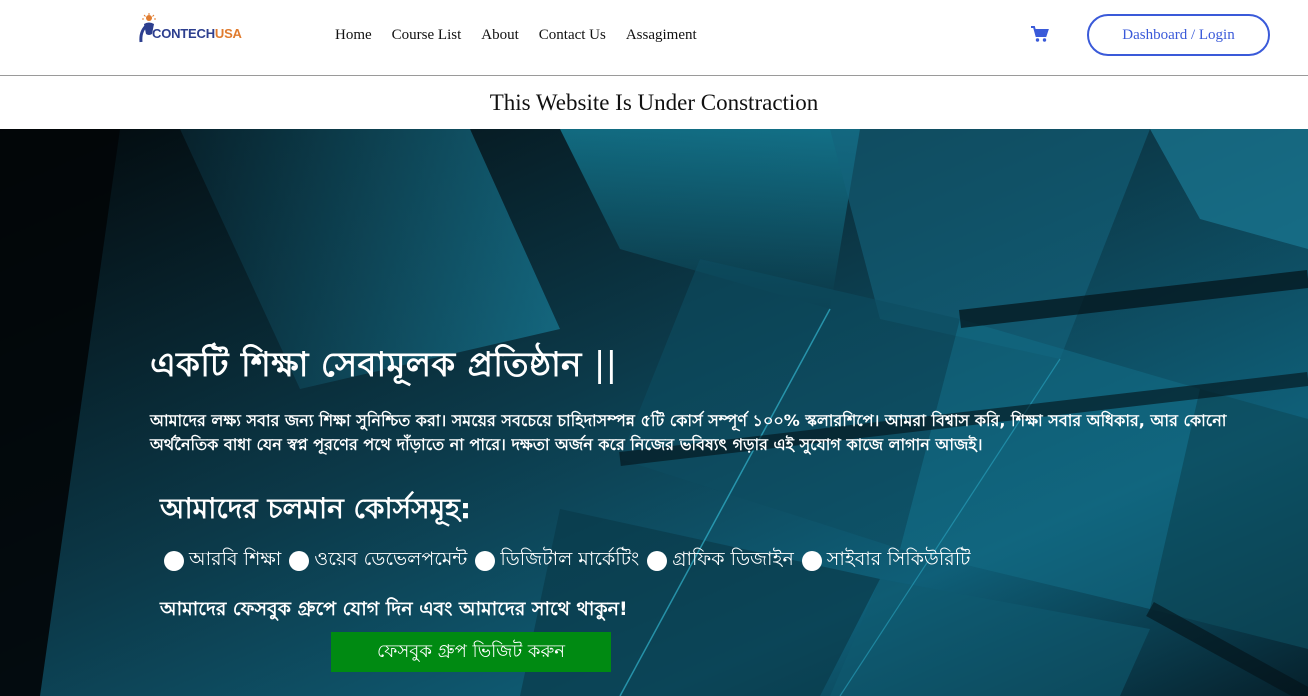 Image resolution: width=1308 pixels, height=696 pixels. Describe the element at coordinates (391, 559) in the screenshot. I see `course-label: ওয়েব ডেভেলপমেন্ট` at that location.